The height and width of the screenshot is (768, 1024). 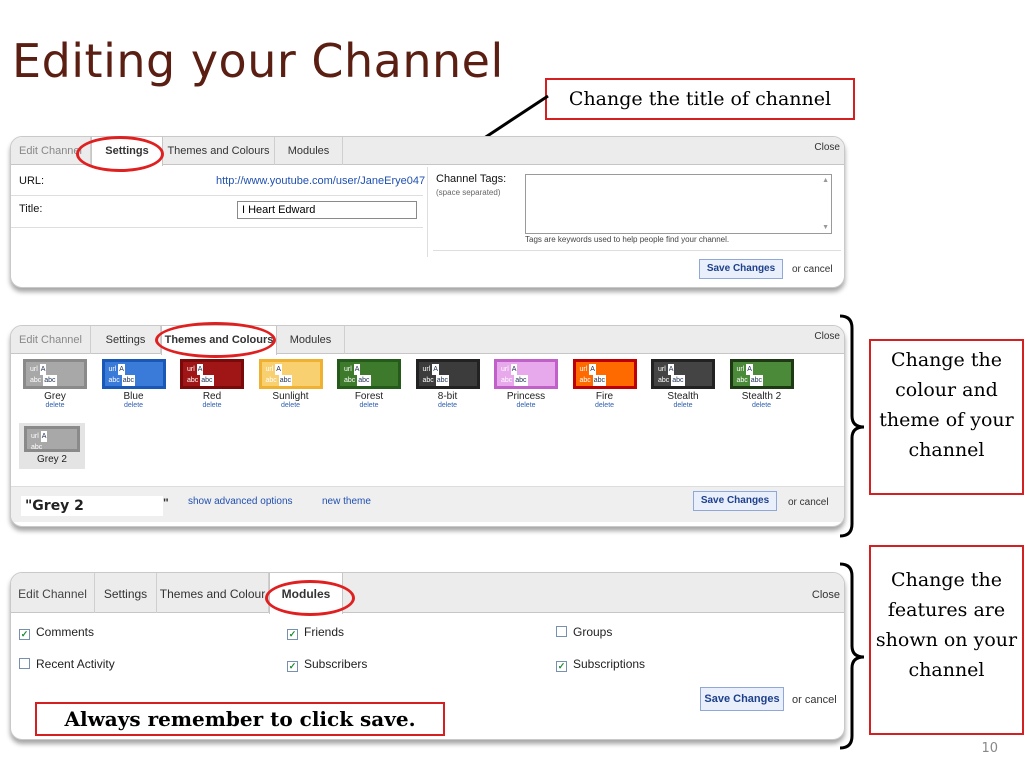 I want to click on theme-stealth: url Aabc abc Stealth delete, so click(x=683, y=384).